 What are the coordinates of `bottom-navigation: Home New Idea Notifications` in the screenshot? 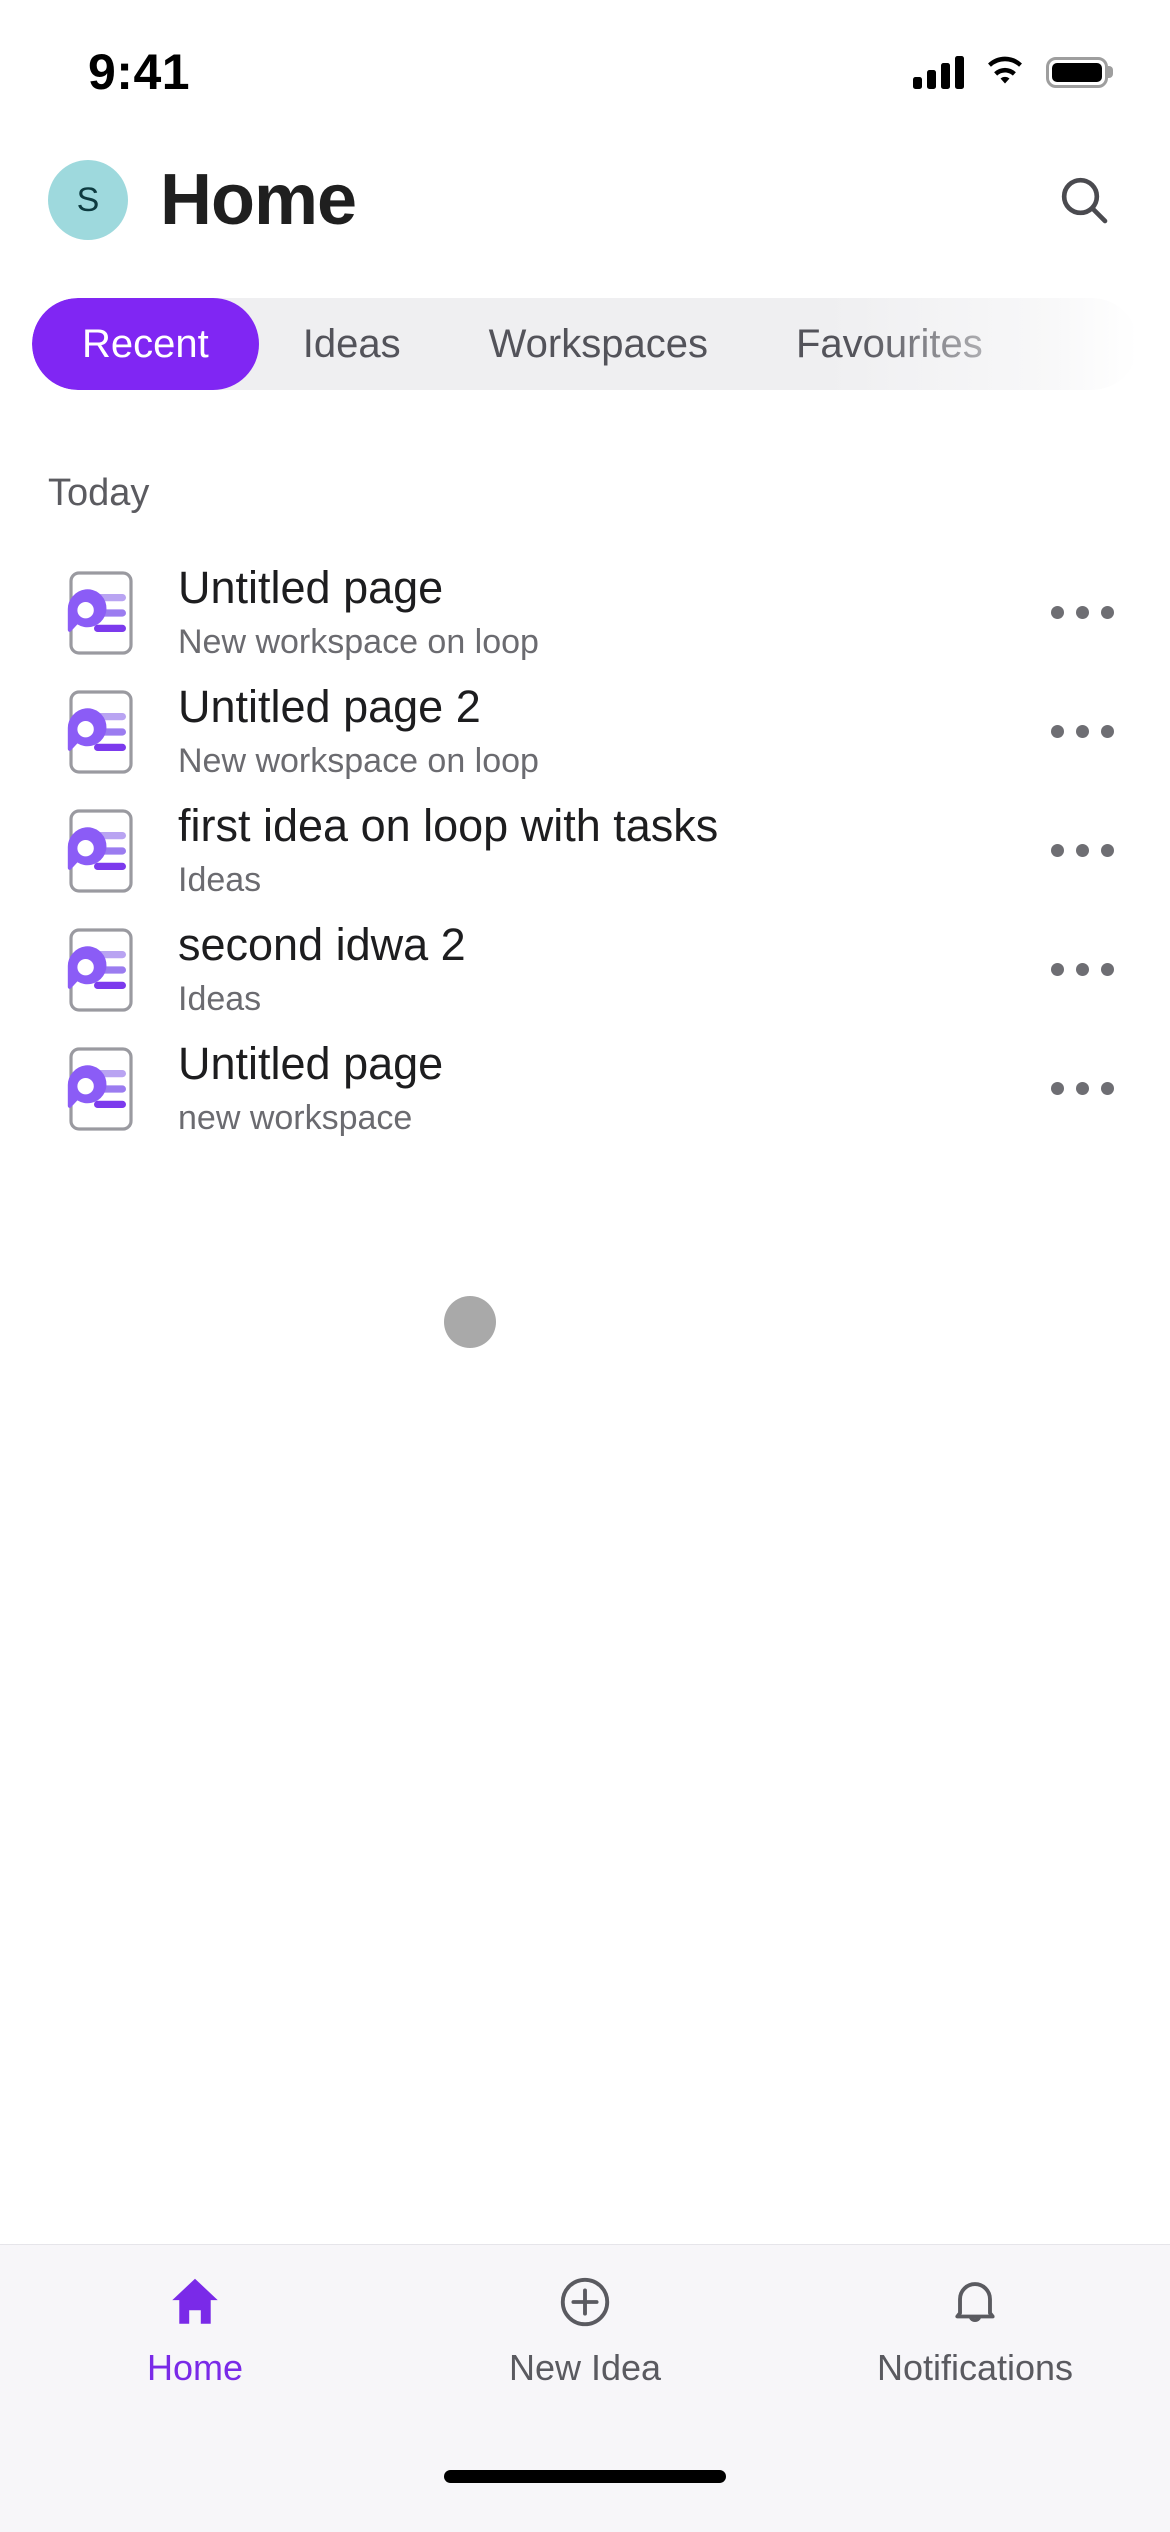 It's located at (585, 2355).